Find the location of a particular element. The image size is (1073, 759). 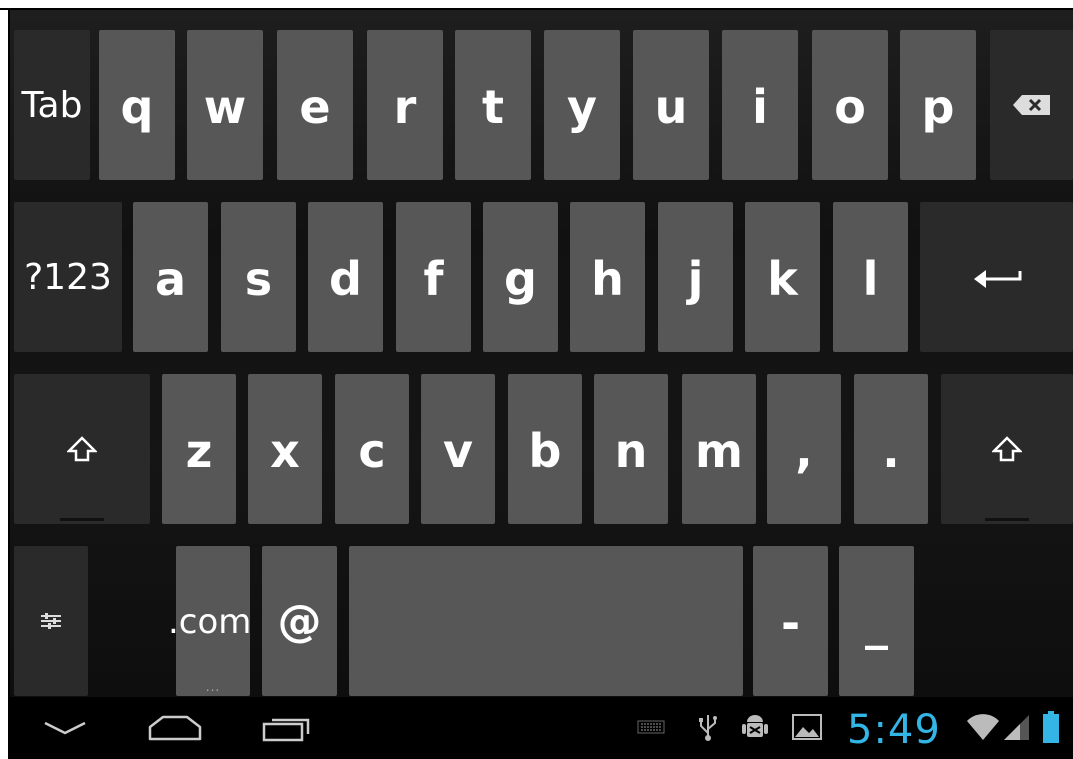

key-label: e is located at coordinates (315, 107).